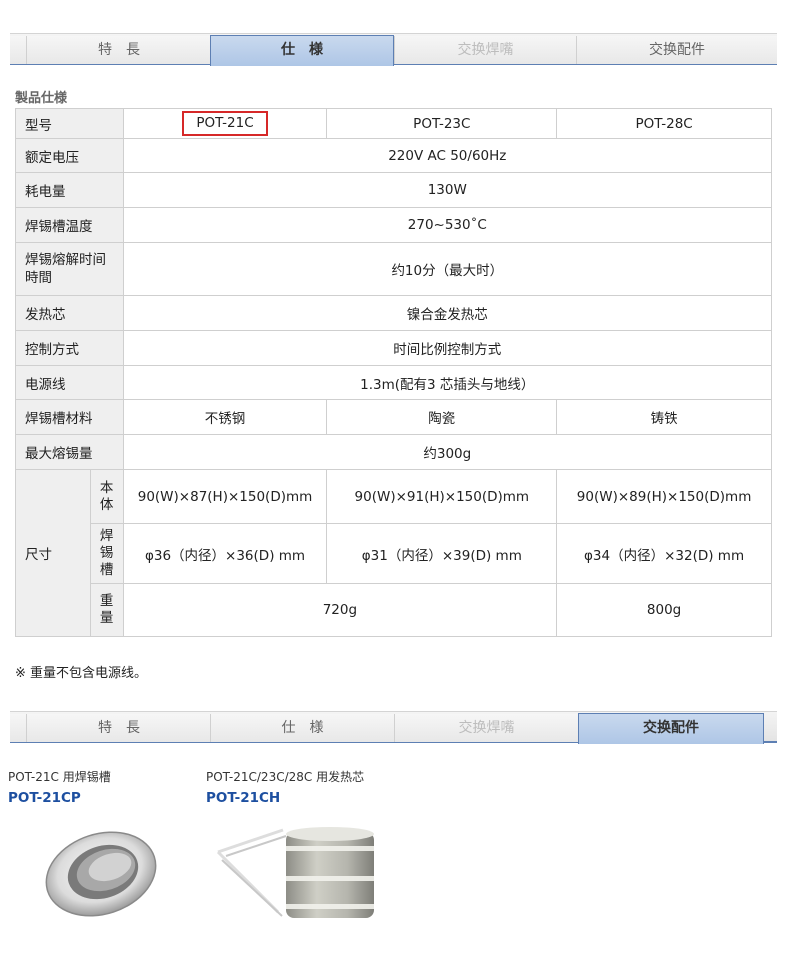 The image size is (790, 962). I want to click on row-label: 焊锡熔解时间 時間, so click(69, 269).